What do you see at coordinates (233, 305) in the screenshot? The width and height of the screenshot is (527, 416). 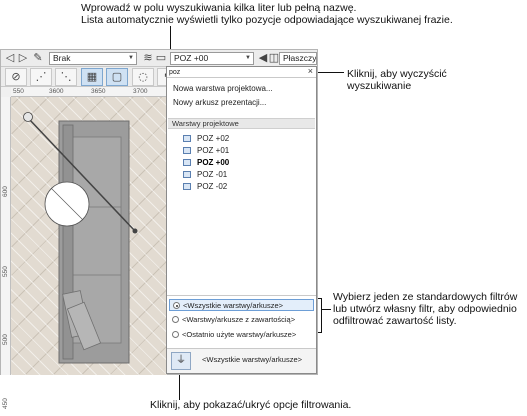 I see `filter-label: <Wszystkie warstwy/arkusze>` at bounding box center [233, 305].